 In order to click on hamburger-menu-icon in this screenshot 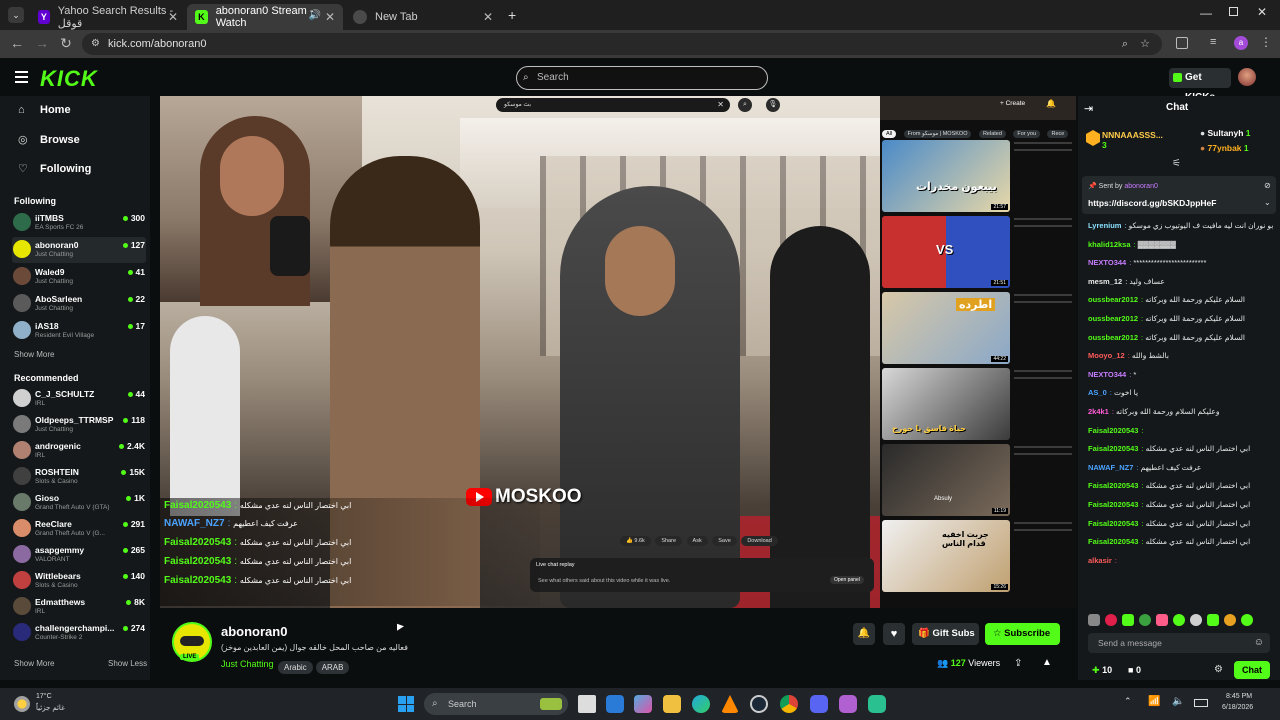, I will do `click(21, 77)`.